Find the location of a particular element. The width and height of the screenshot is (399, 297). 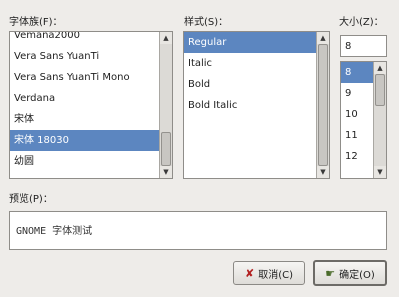

ok-button: ☛ 确定(O) is located at coordinates (350, 273).